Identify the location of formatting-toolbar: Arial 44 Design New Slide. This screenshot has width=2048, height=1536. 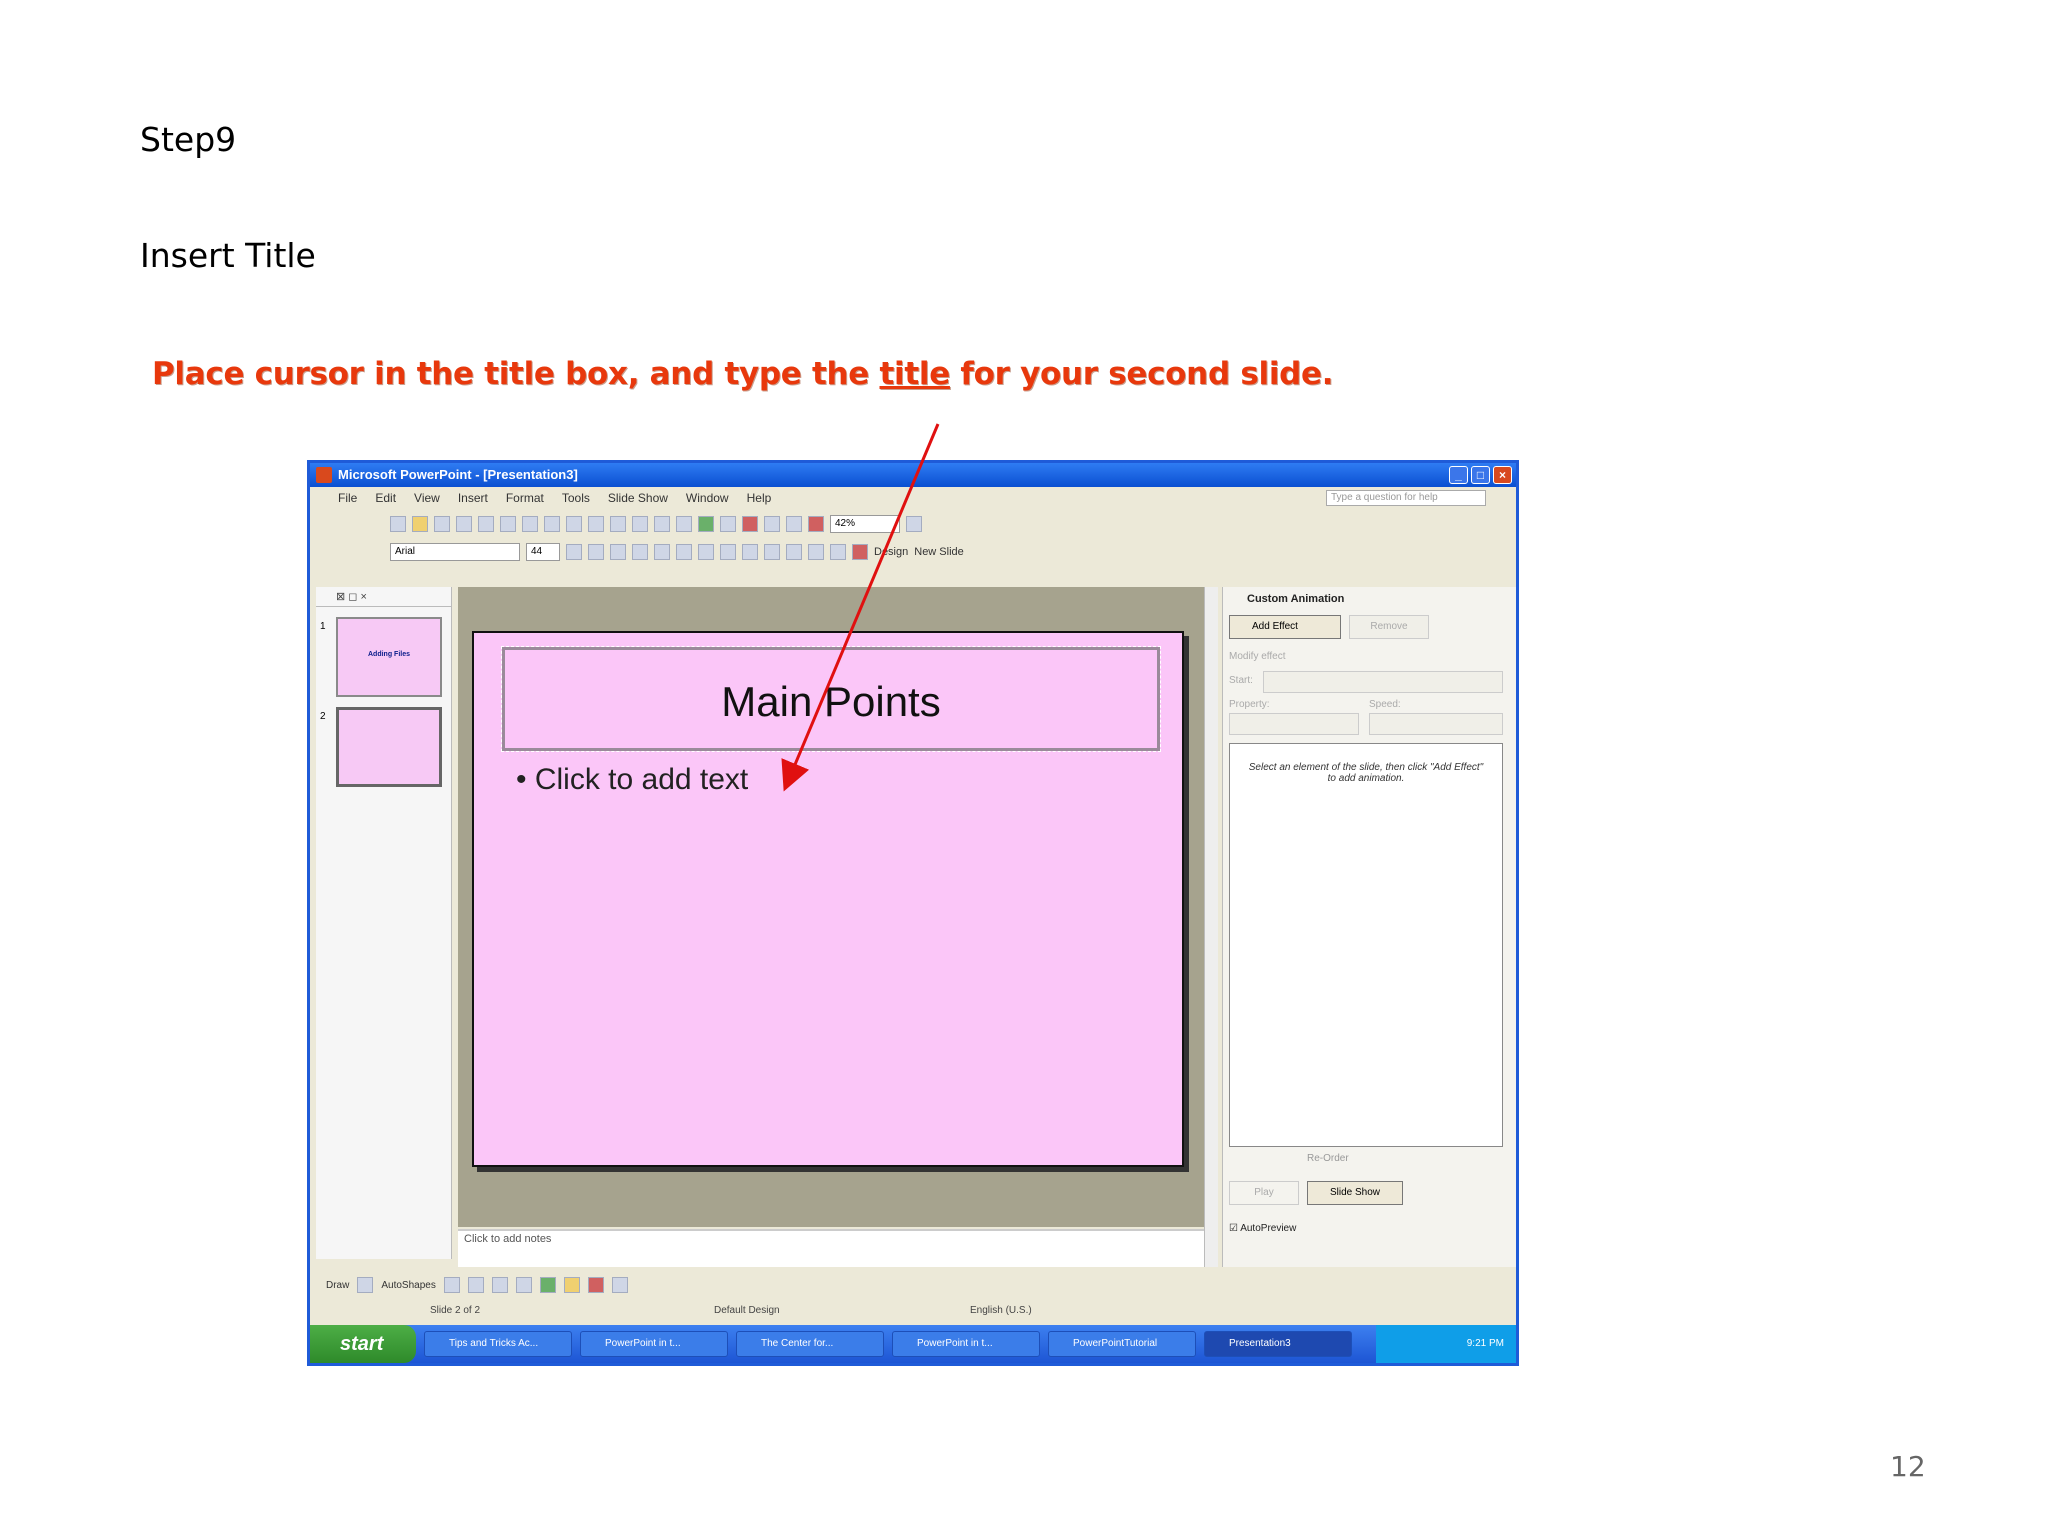
(915, 552).